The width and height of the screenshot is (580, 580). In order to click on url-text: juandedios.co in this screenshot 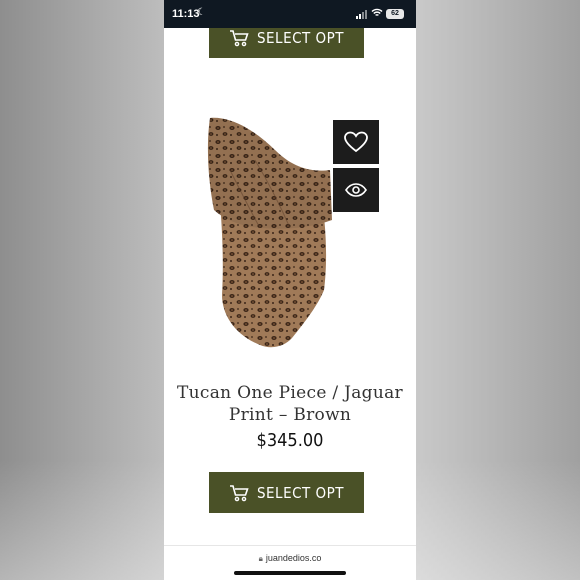, I will do `click(293, 558)`.